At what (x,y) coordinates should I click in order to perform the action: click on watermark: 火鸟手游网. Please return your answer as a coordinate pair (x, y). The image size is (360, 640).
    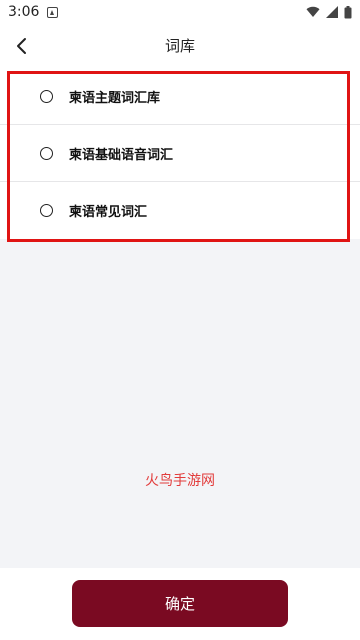
    Looking at the image, I should click on (180, 481).